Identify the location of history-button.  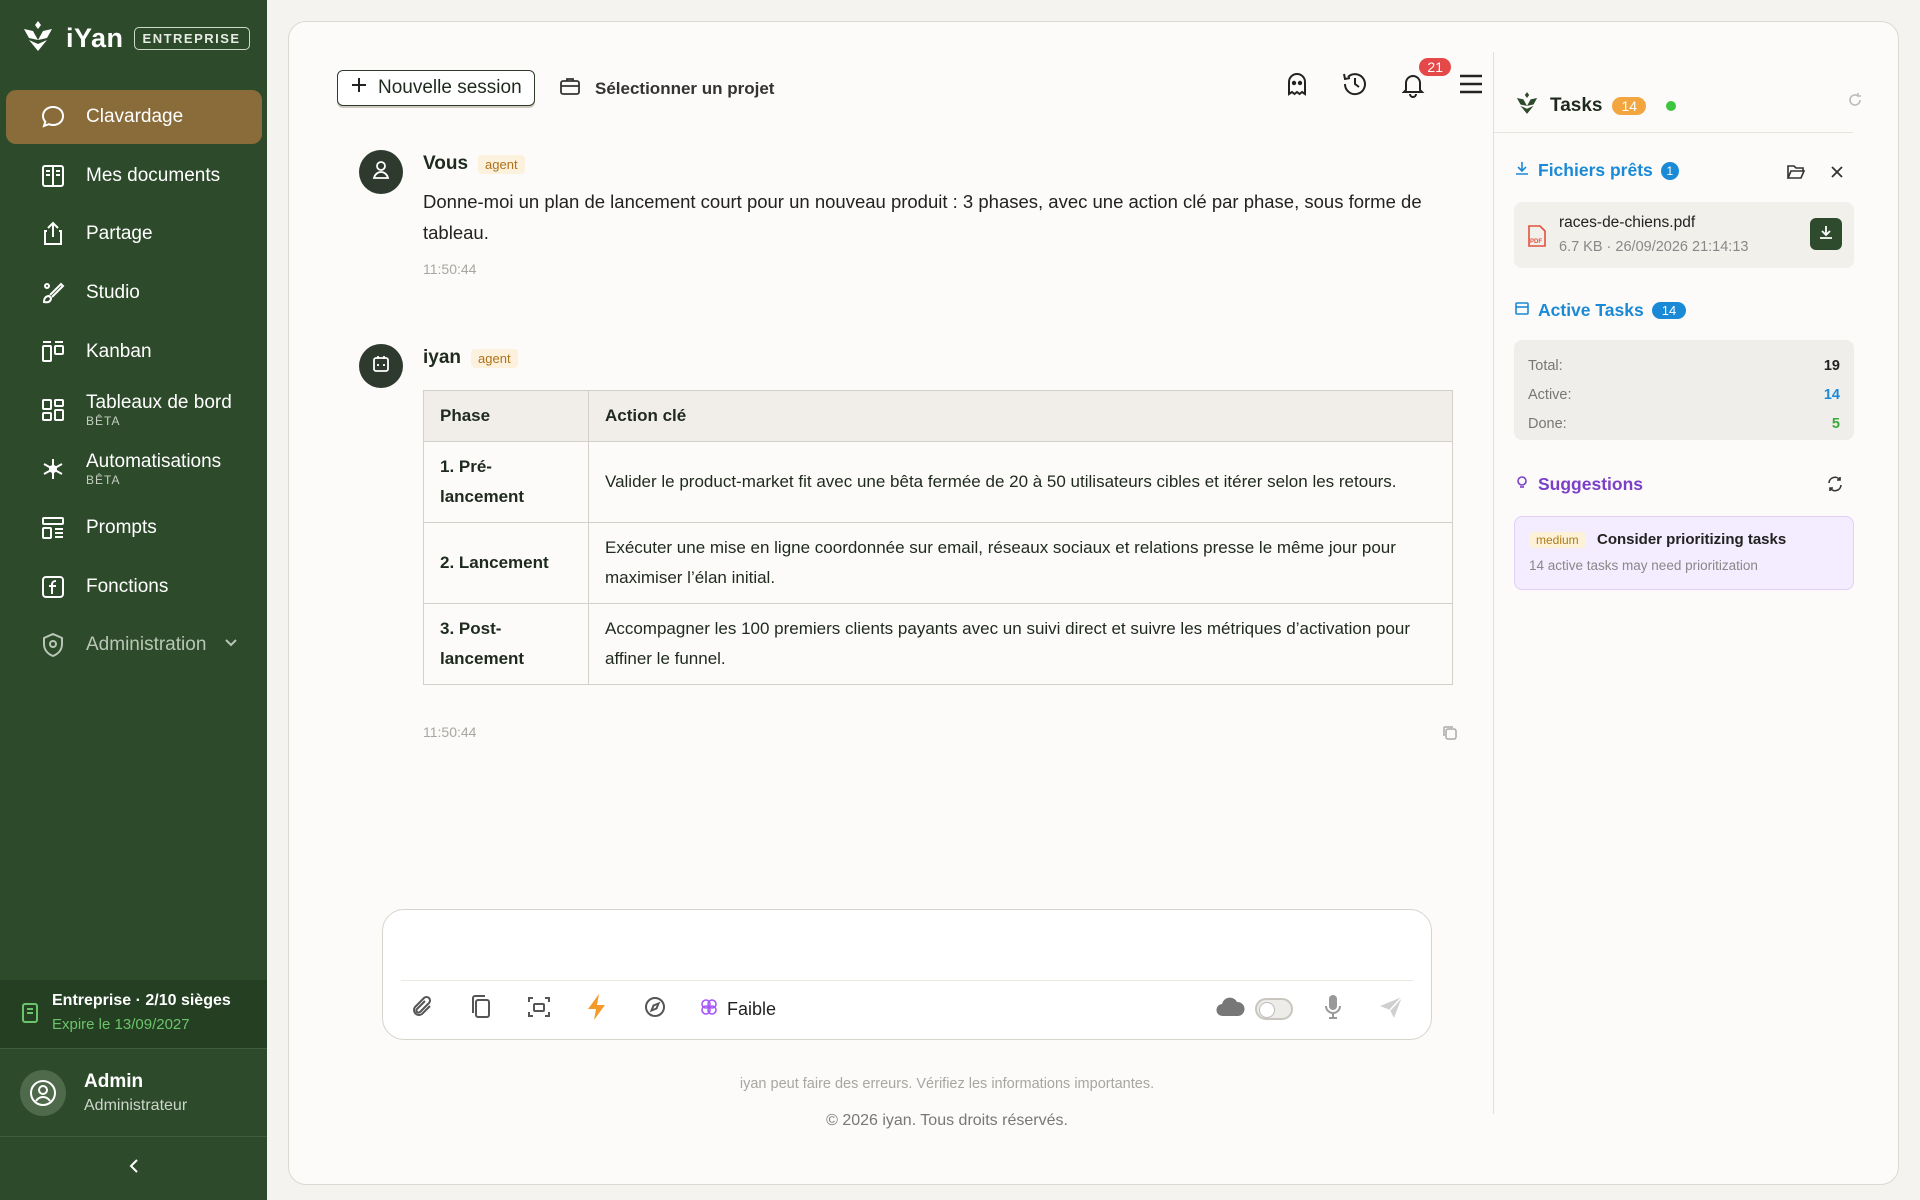
(1355, 86).